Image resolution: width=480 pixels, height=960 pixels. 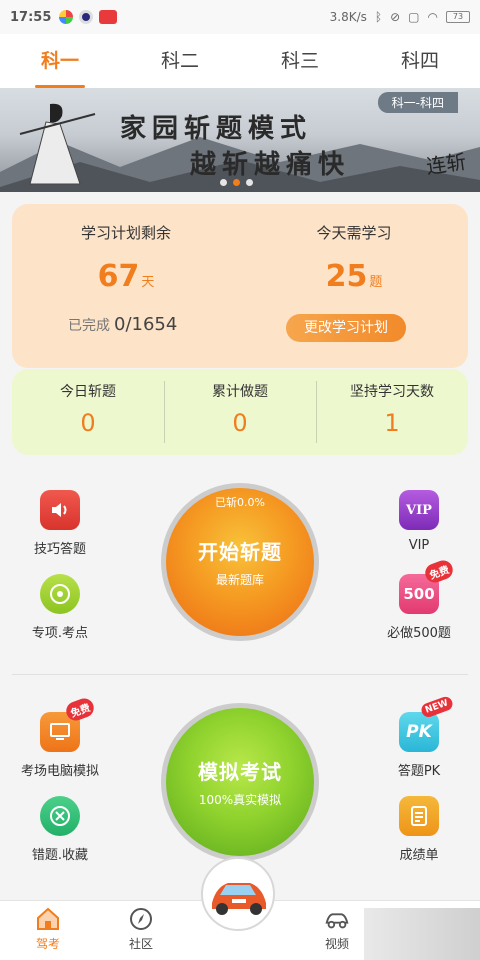 What do you see at coordinates (240, 674) in the screenshot?
I see `section-divider` at bounding box center [240, 674].